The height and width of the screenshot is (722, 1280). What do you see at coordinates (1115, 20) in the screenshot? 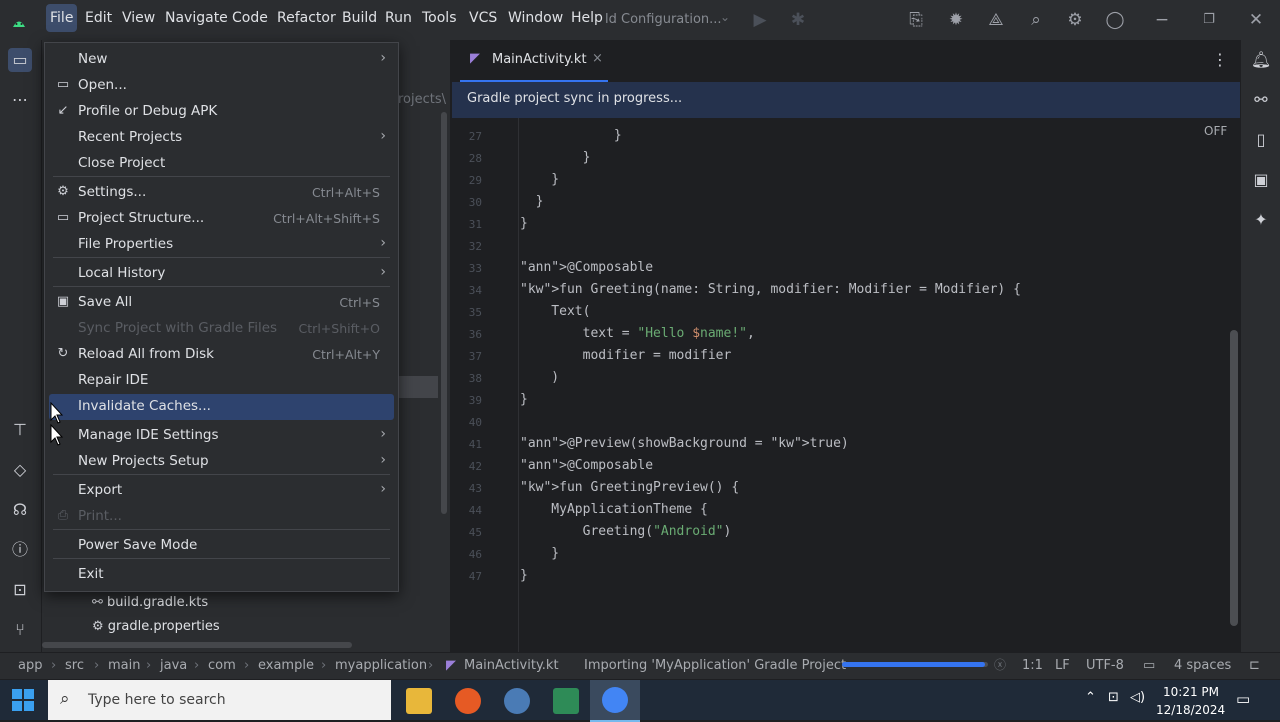
I see `account-icon: ◯` at bounding box center [1115, 20].